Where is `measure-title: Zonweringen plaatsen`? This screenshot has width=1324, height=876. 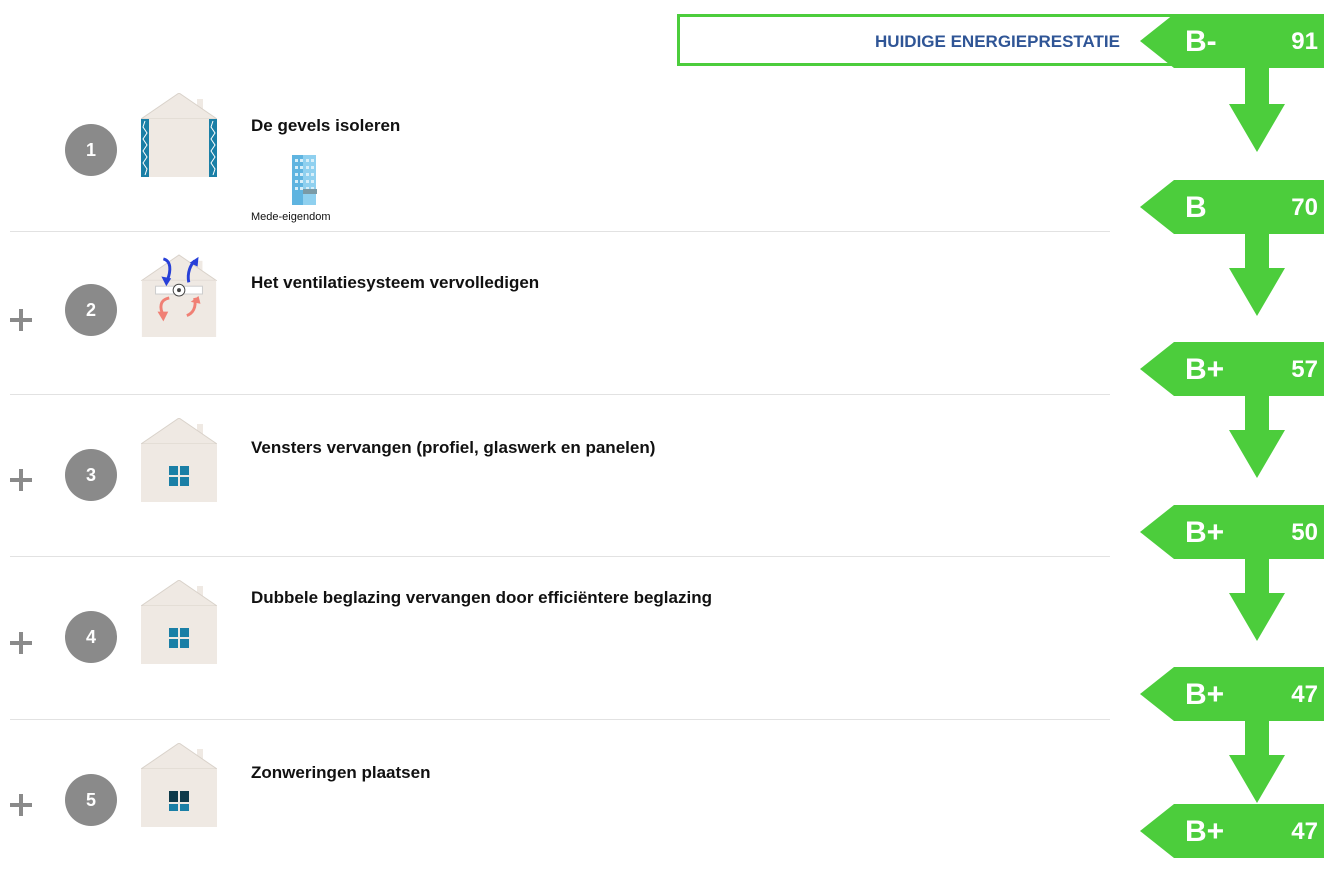 measure-title: Zonweringen plaatsen is located at coordinates (341, 772).